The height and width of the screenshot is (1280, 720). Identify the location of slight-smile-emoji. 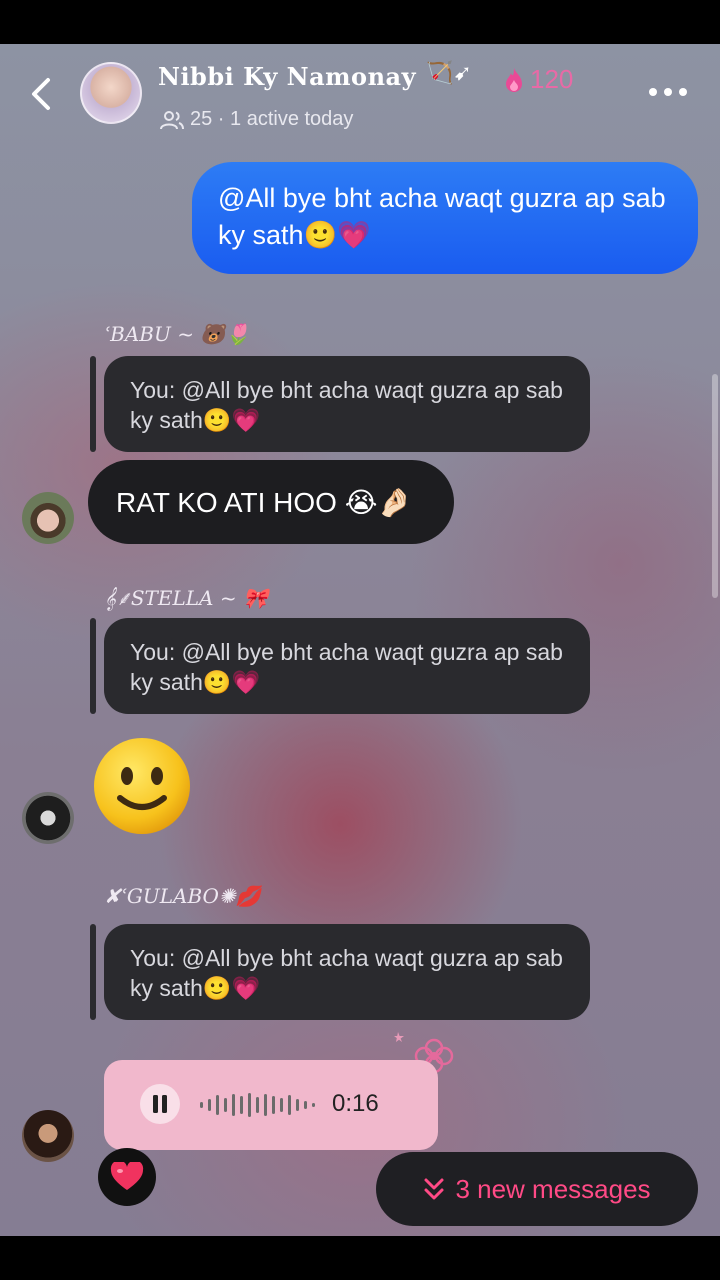
(142, 786).